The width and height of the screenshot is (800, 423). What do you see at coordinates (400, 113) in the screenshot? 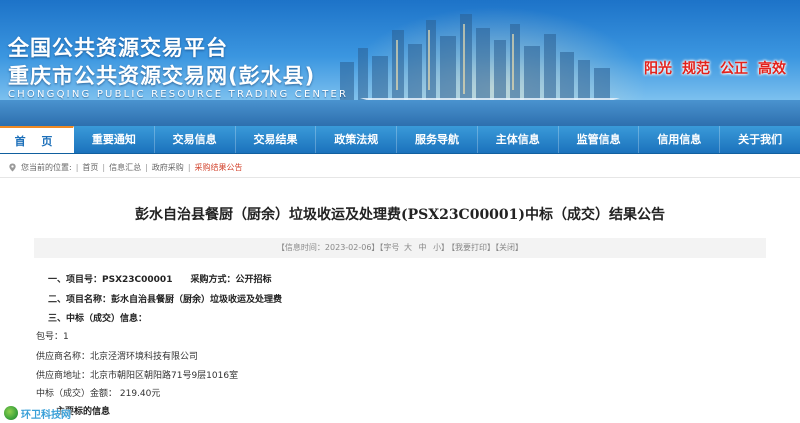
I see `river-water` at bounding box center [400, 113].